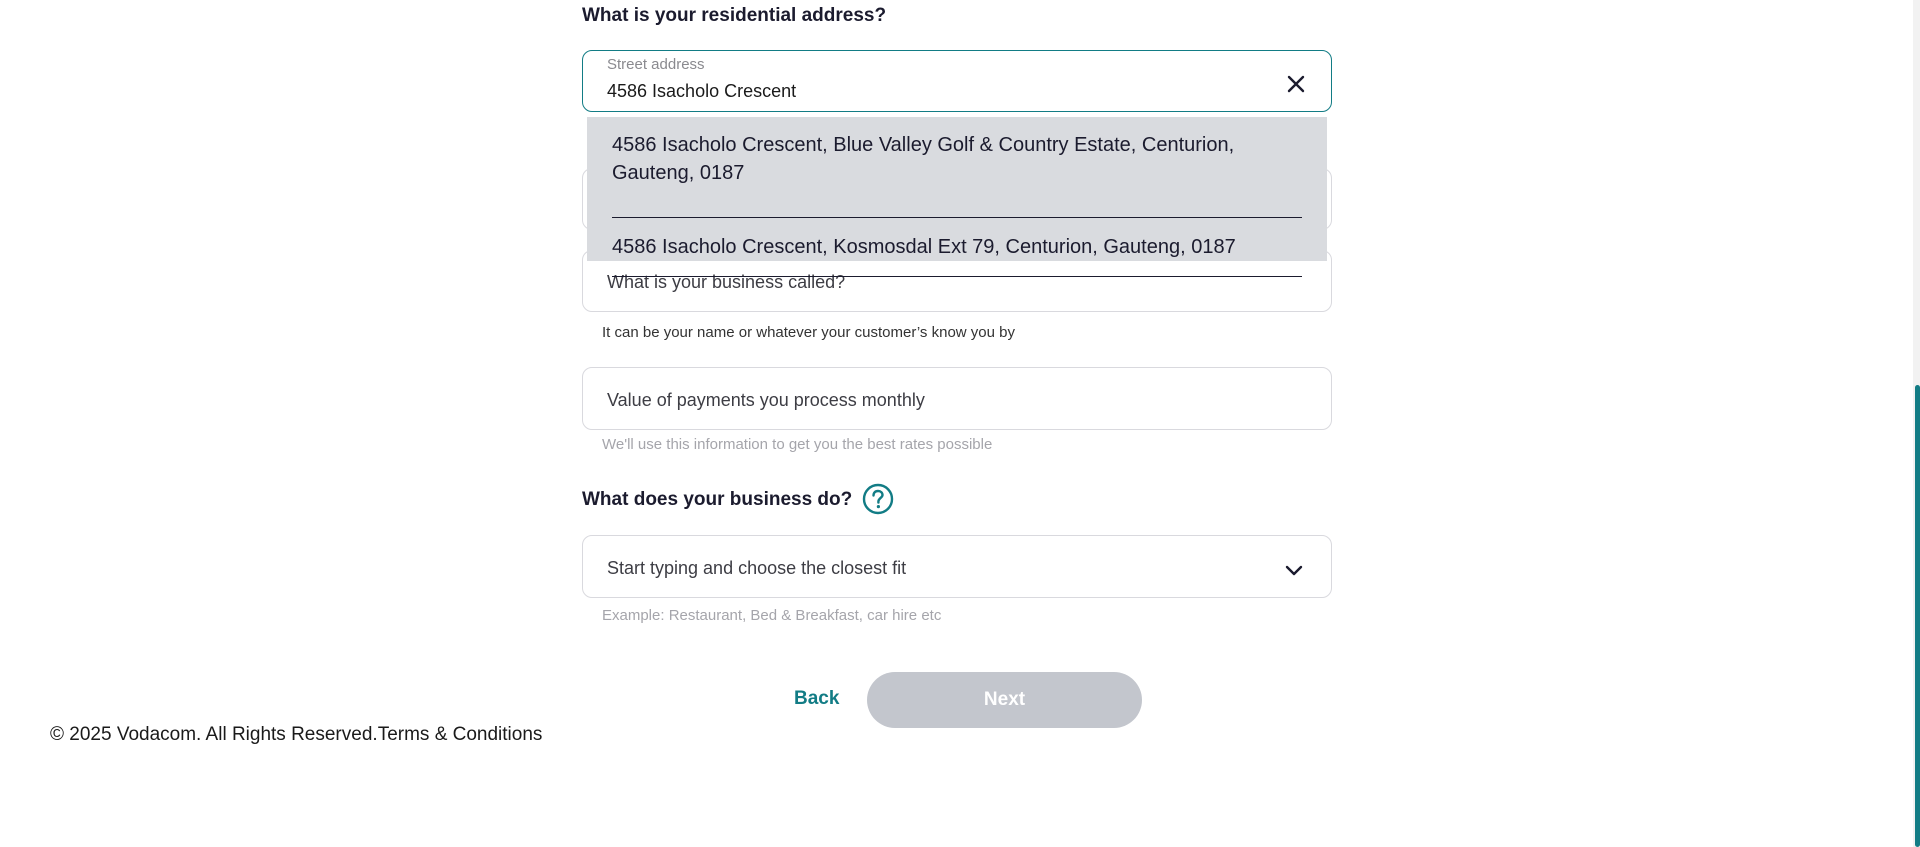 This screenshot has height=847, width=1920. I want to click on business-type-question-label: What does your business do?, so click(717, 499).